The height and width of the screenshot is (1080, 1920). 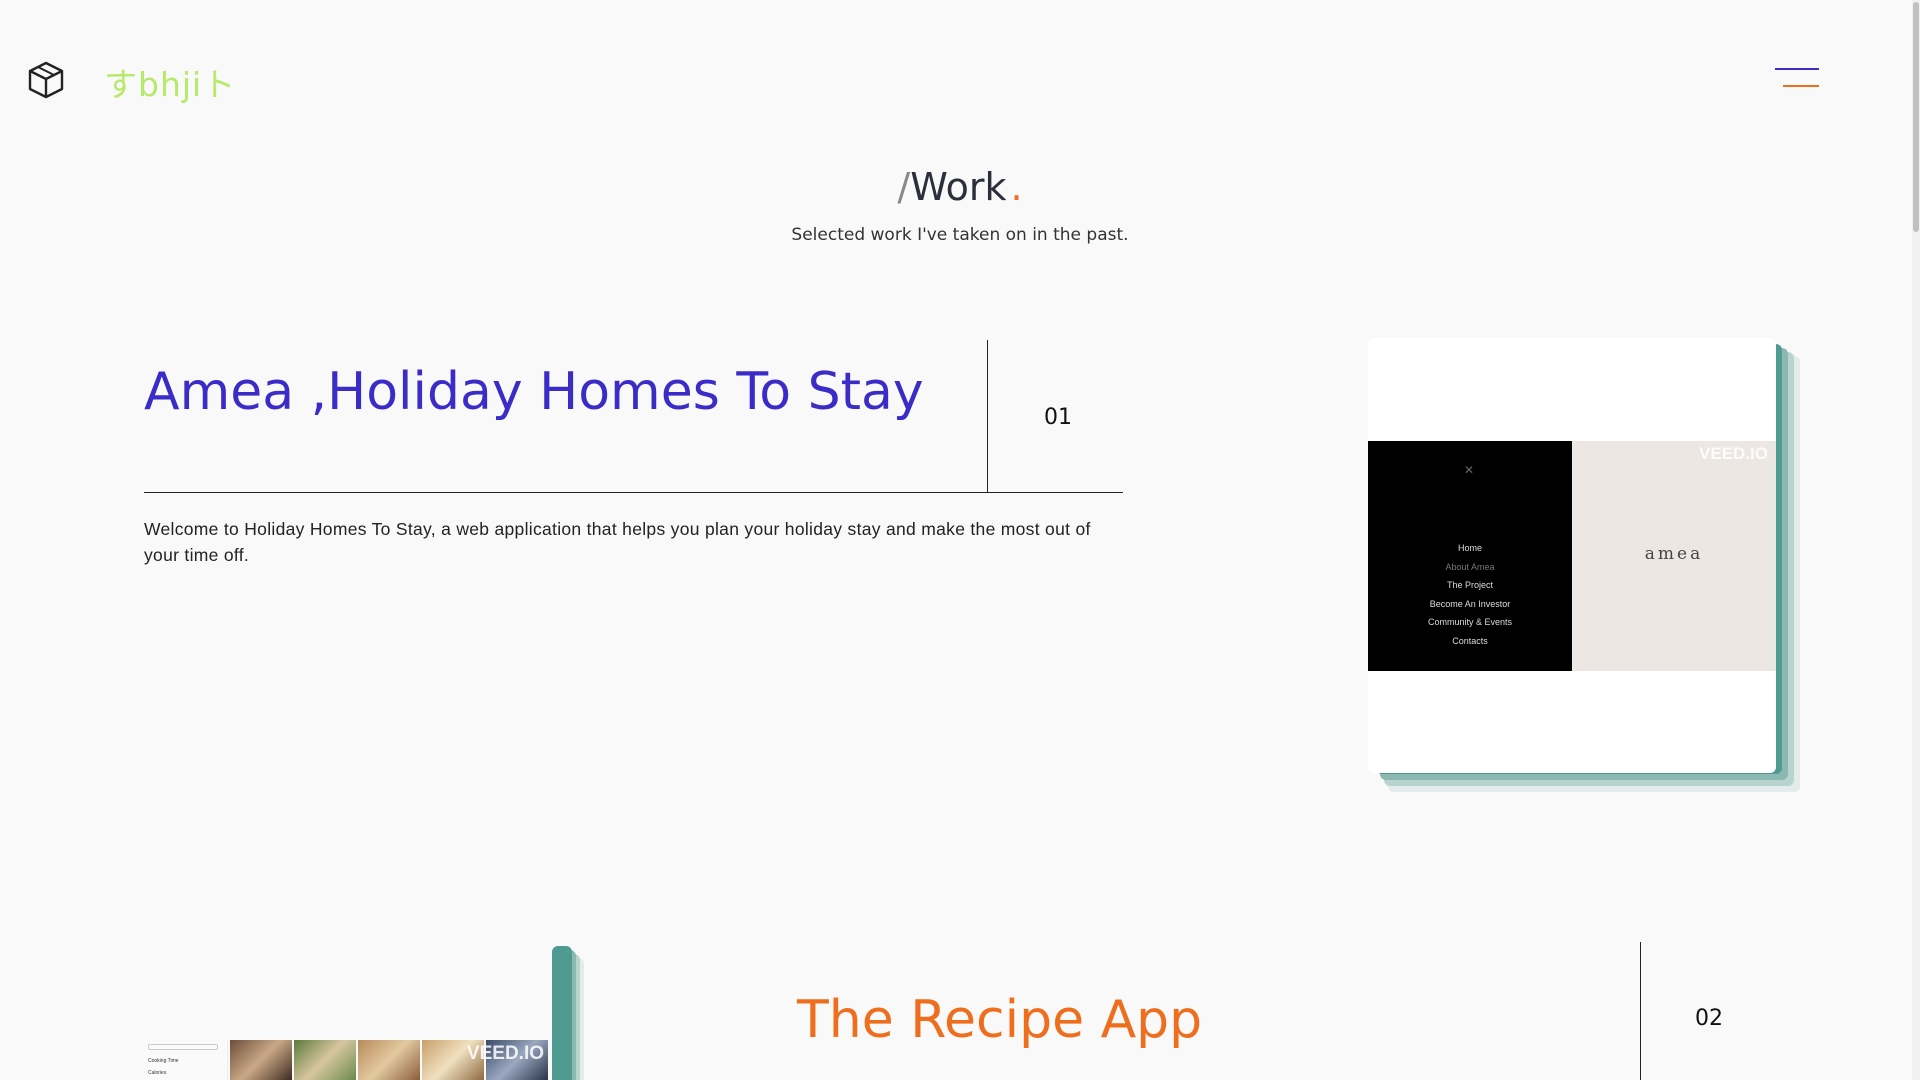 What do you see at coordinates (163, 1061) in the screenshot?
I see `preview-filter-row: Cooking Time` at bounding box center [163, 1061].